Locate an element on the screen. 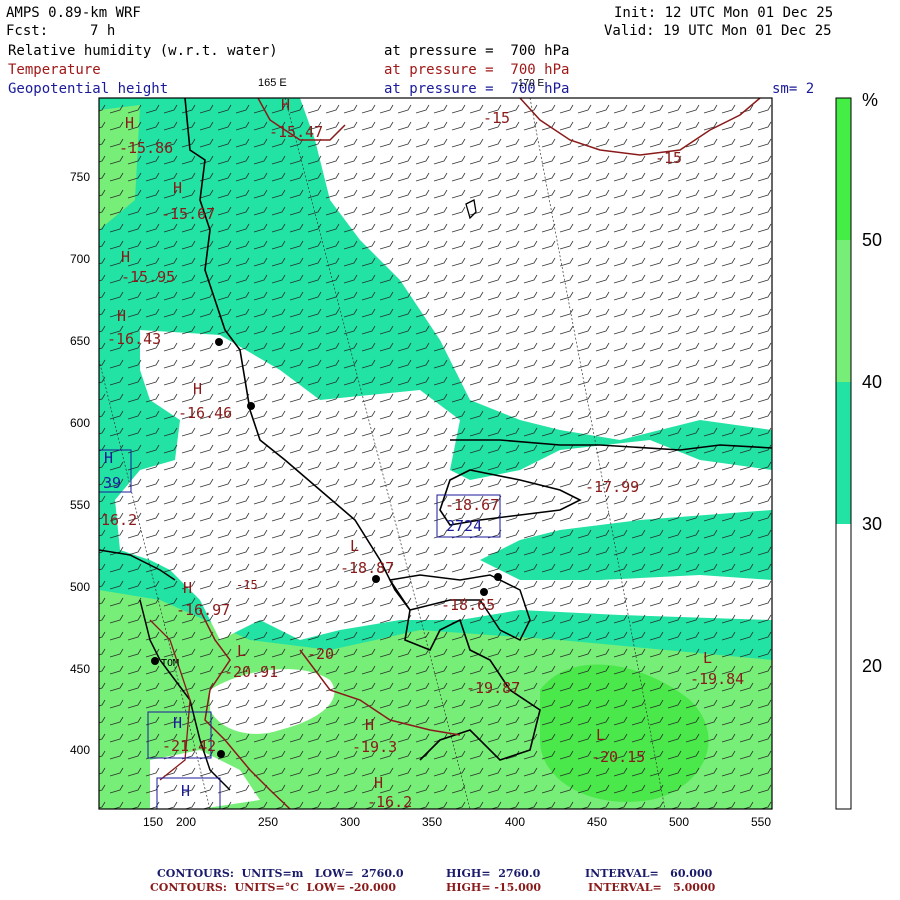  y-tick-label: 750 is located at coordinates (80, 177).